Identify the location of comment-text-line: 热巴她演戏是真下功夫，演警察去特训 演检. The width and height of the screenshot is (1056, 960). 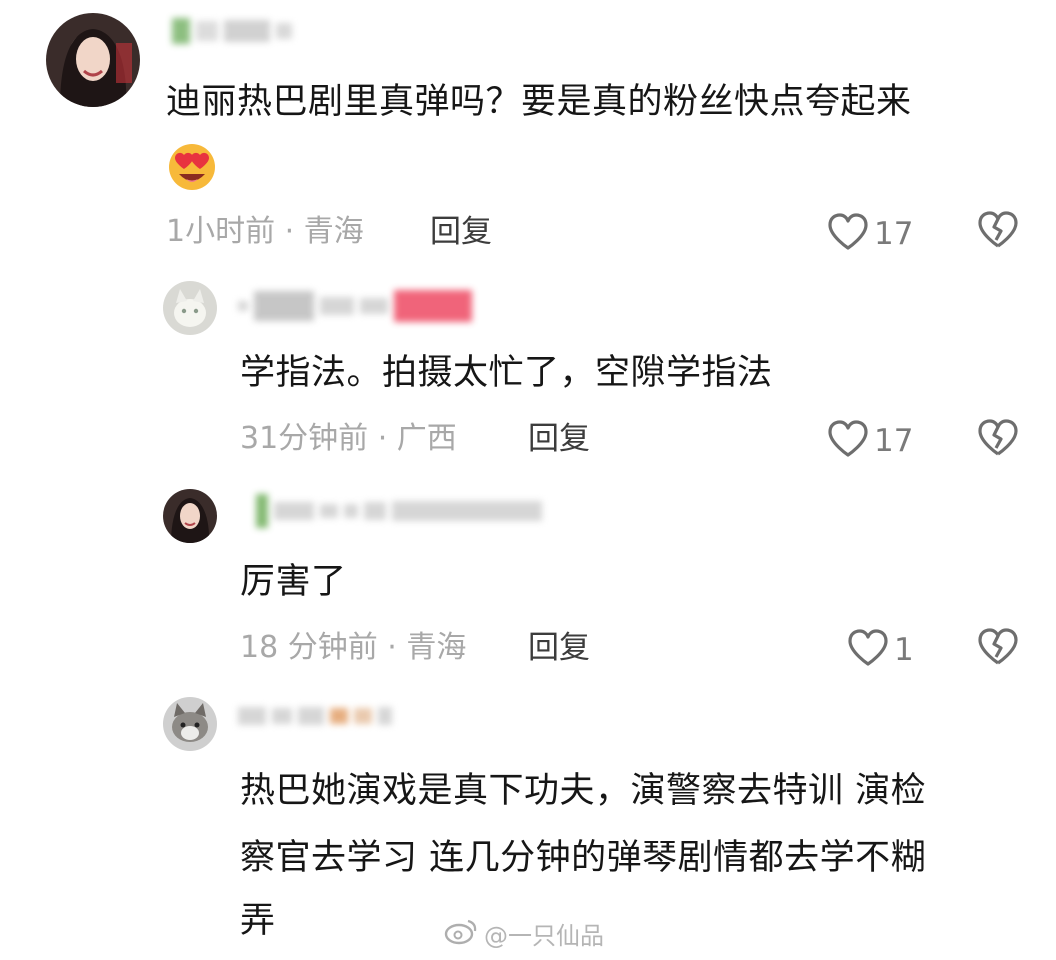
(583, 791).